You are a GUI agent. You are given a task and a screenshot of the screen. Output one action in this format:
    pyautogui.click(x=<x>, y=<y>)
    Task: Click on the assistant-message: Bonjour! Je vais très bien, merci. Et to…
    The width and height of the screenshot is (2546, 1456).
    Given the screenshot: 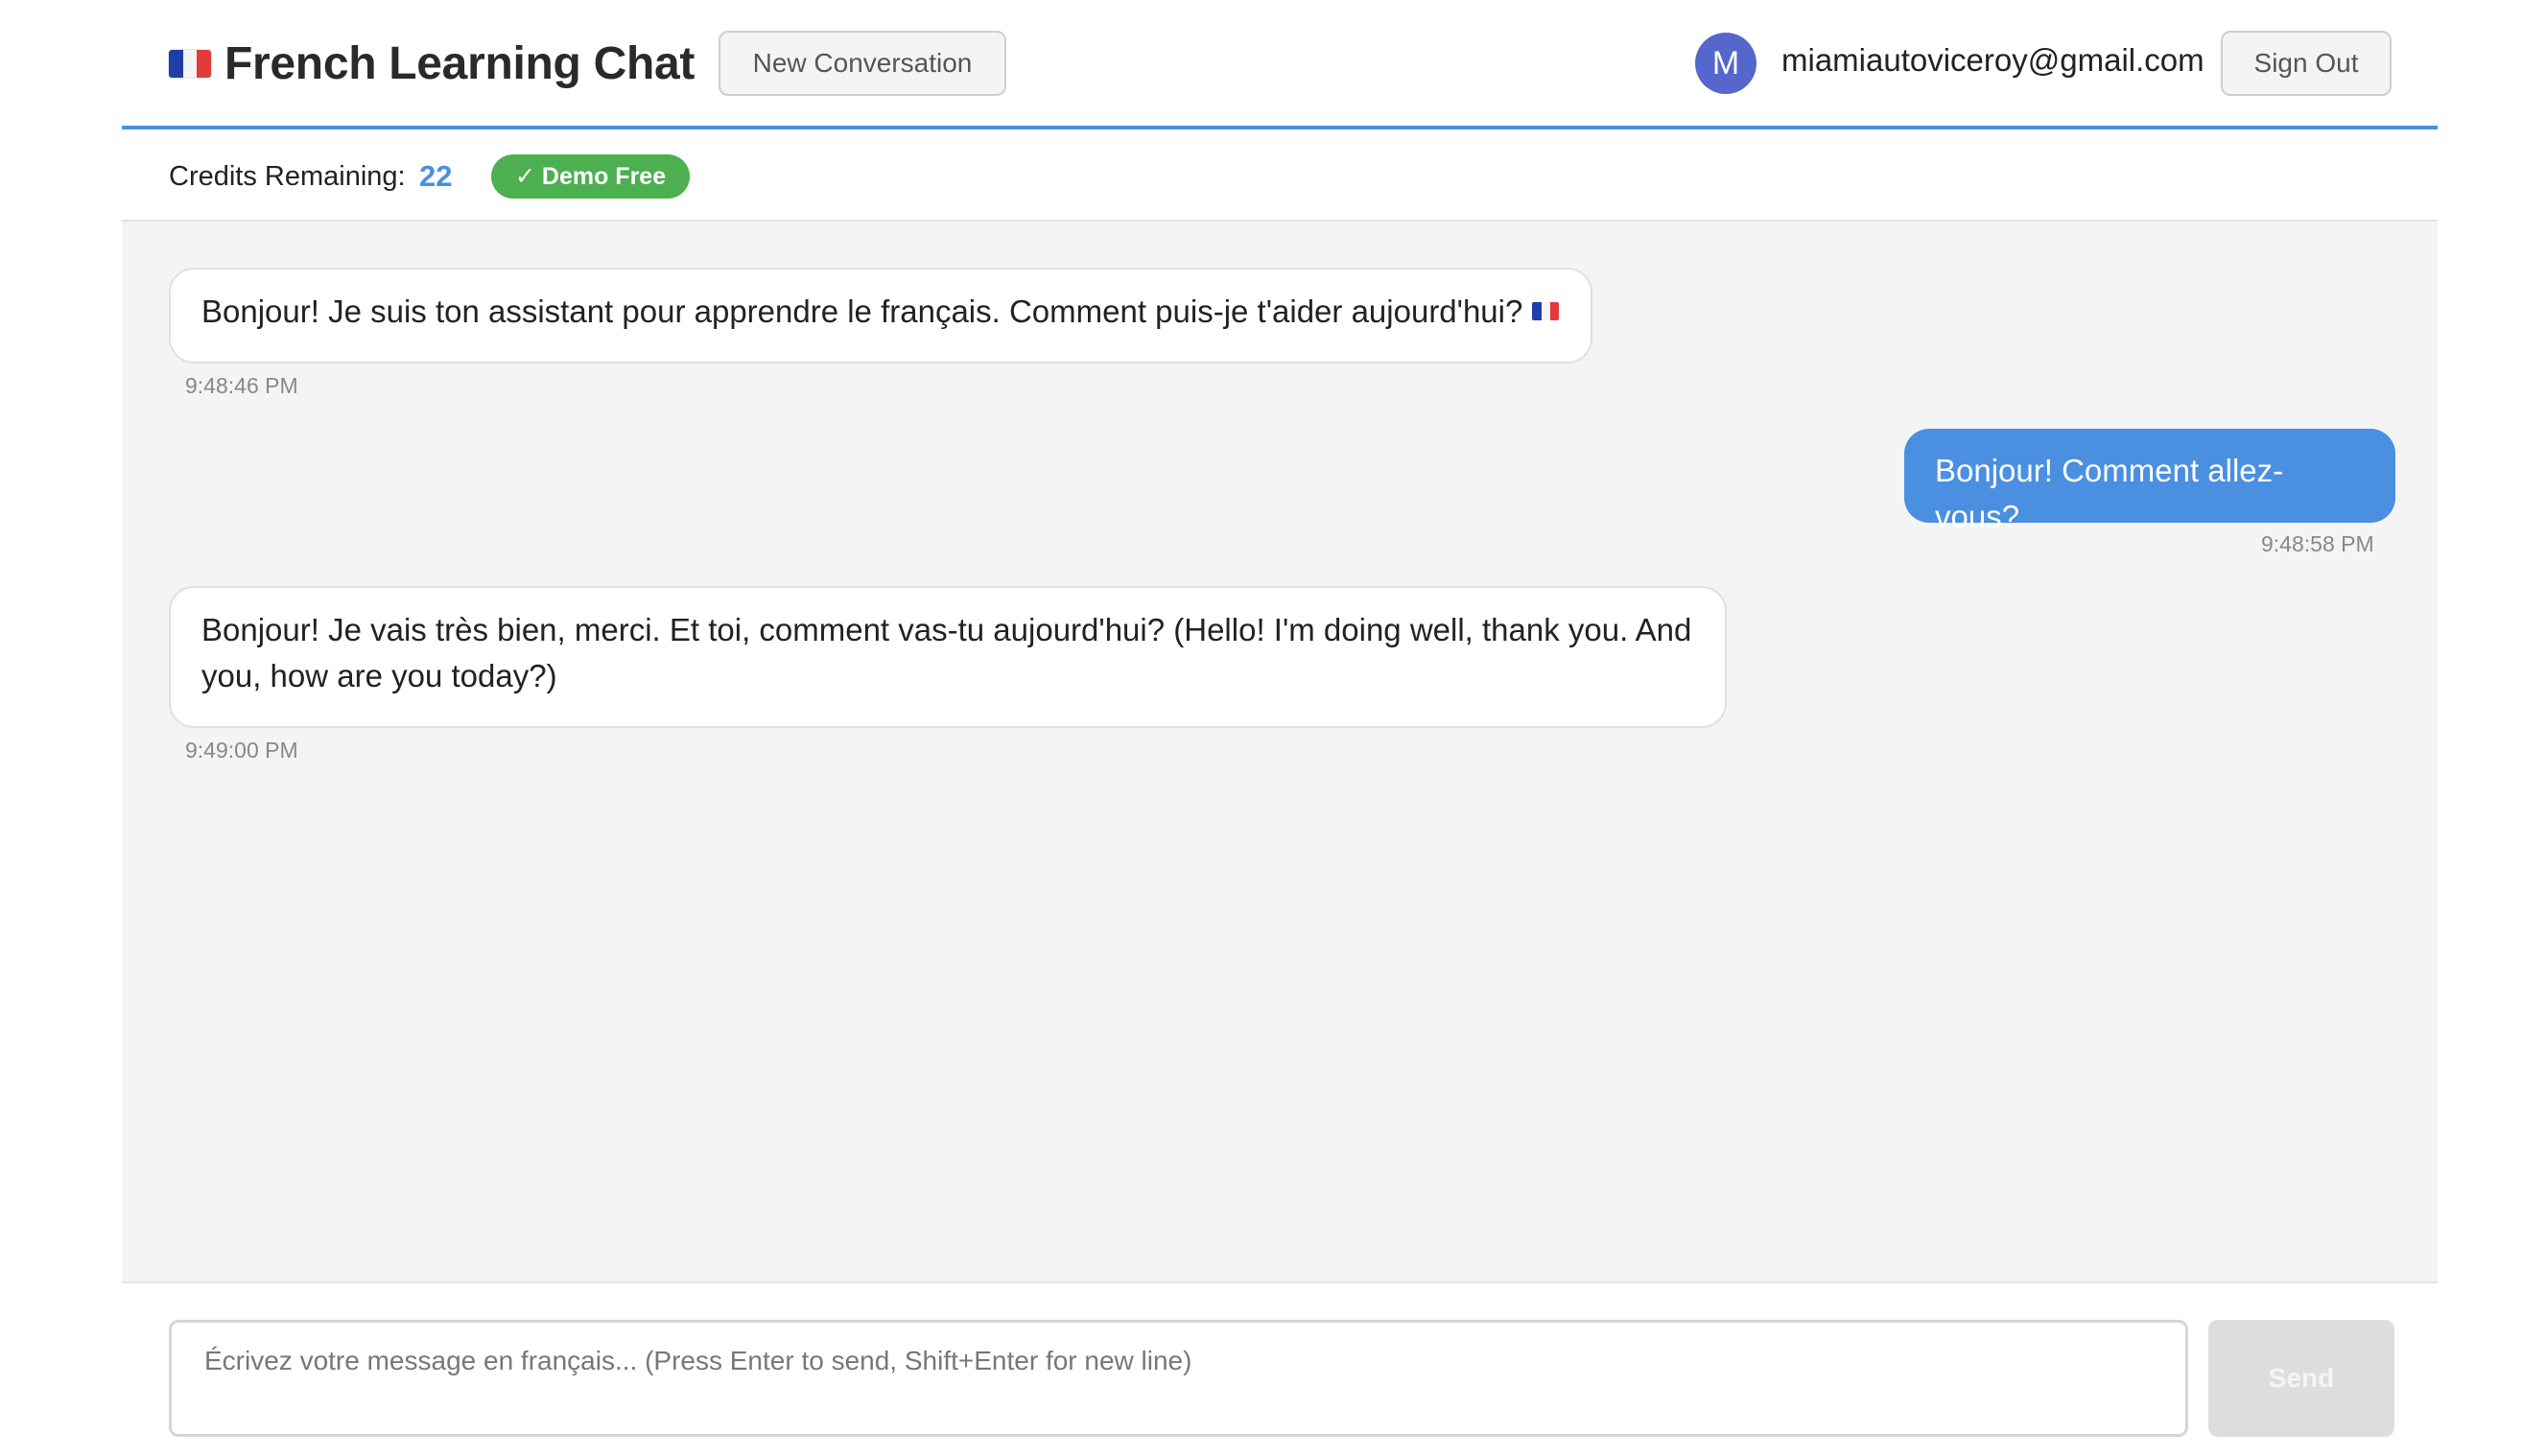 What is the action you would take?
    pyautogui.click(x=948, y=657)
    